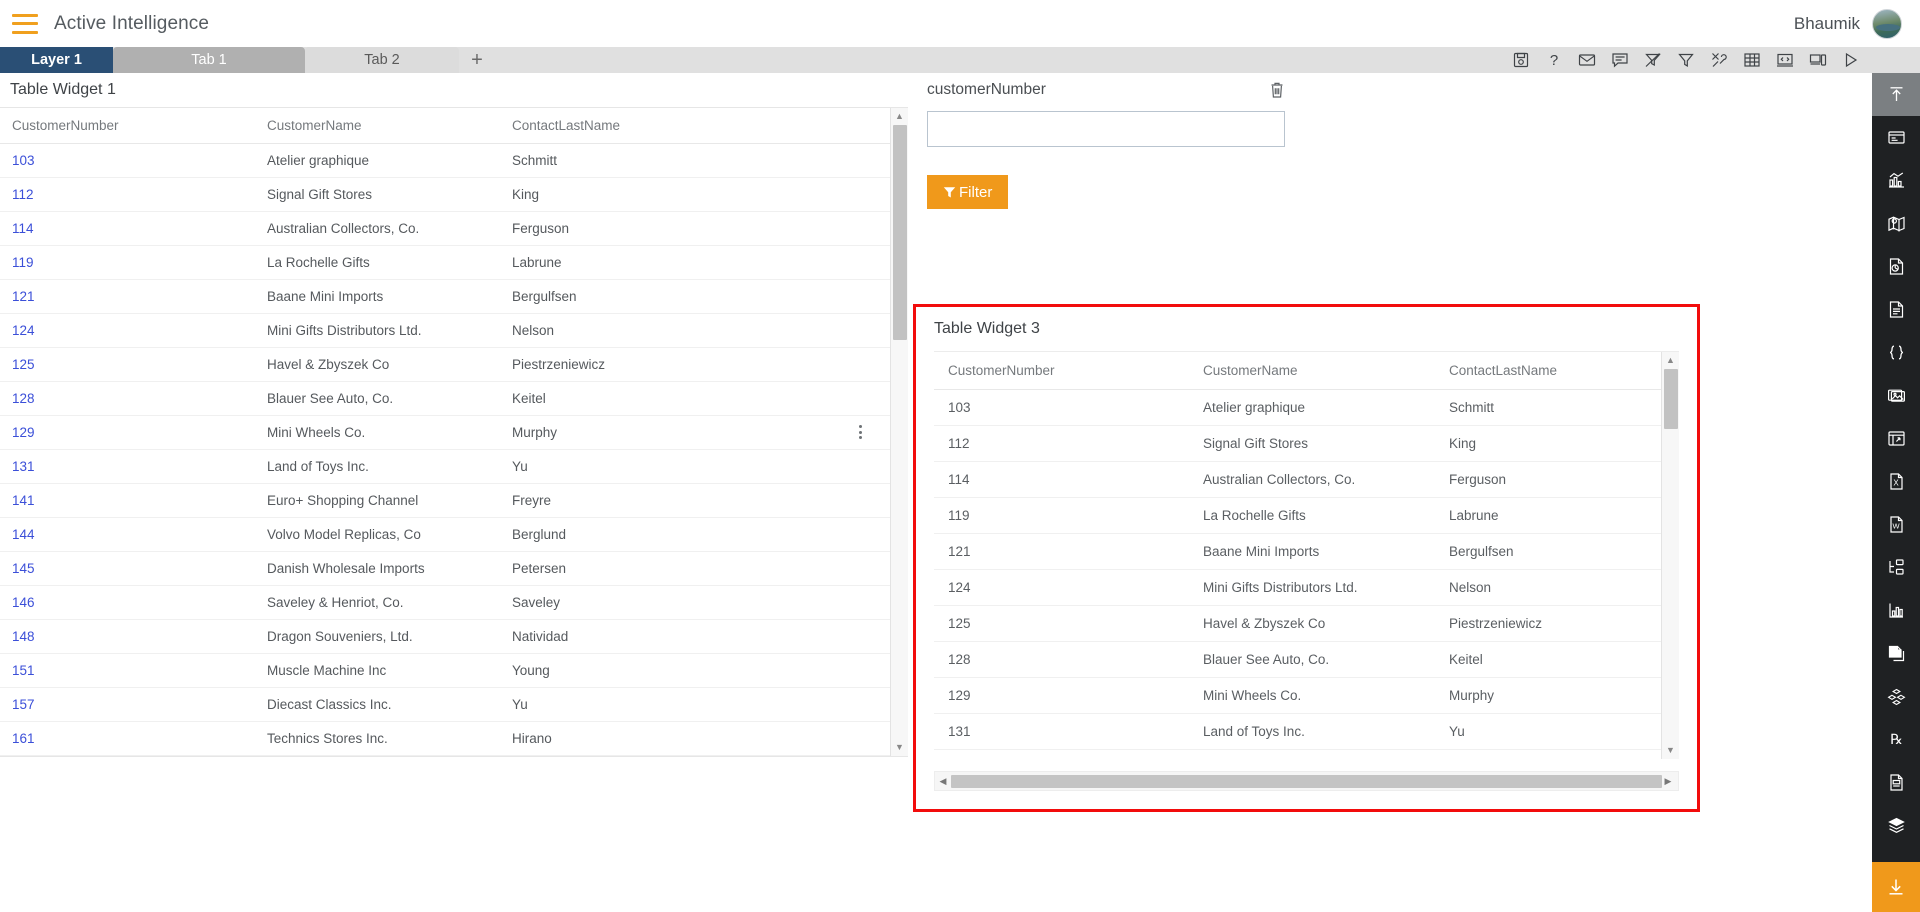 The image size is (1920, 912). Describe the element at coordinates (1557, 731) in the screenshot. I see `table-cell: Yu` at that location.